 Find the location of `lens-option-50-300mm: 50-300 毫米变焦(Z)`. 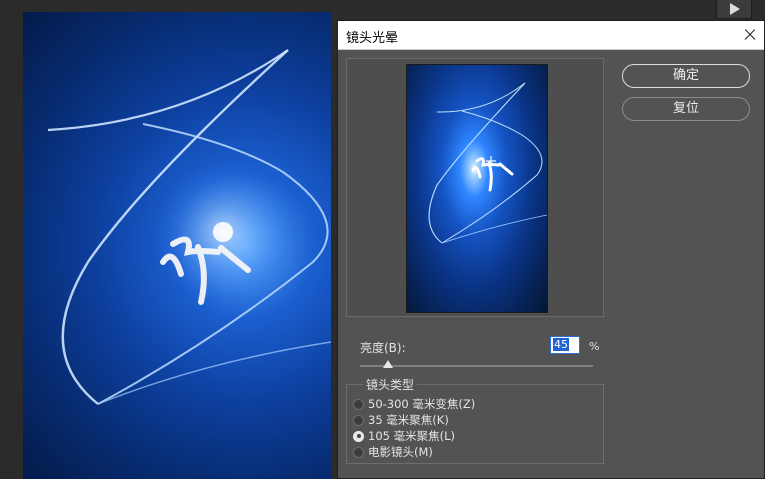

lens-option-50-300mm: 50-300 毫米变焦(Z) is located at coordinates (414, 404).